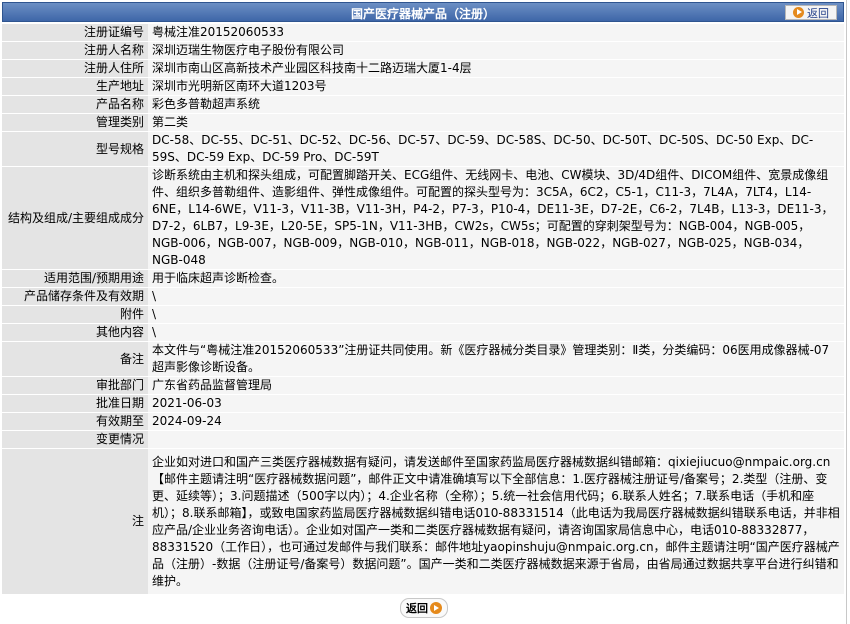  What do you see at coordinates (75, 278) in the screenshot?
I see `field-label: 适用范围/预期用途` at bounding box center [75, 278].